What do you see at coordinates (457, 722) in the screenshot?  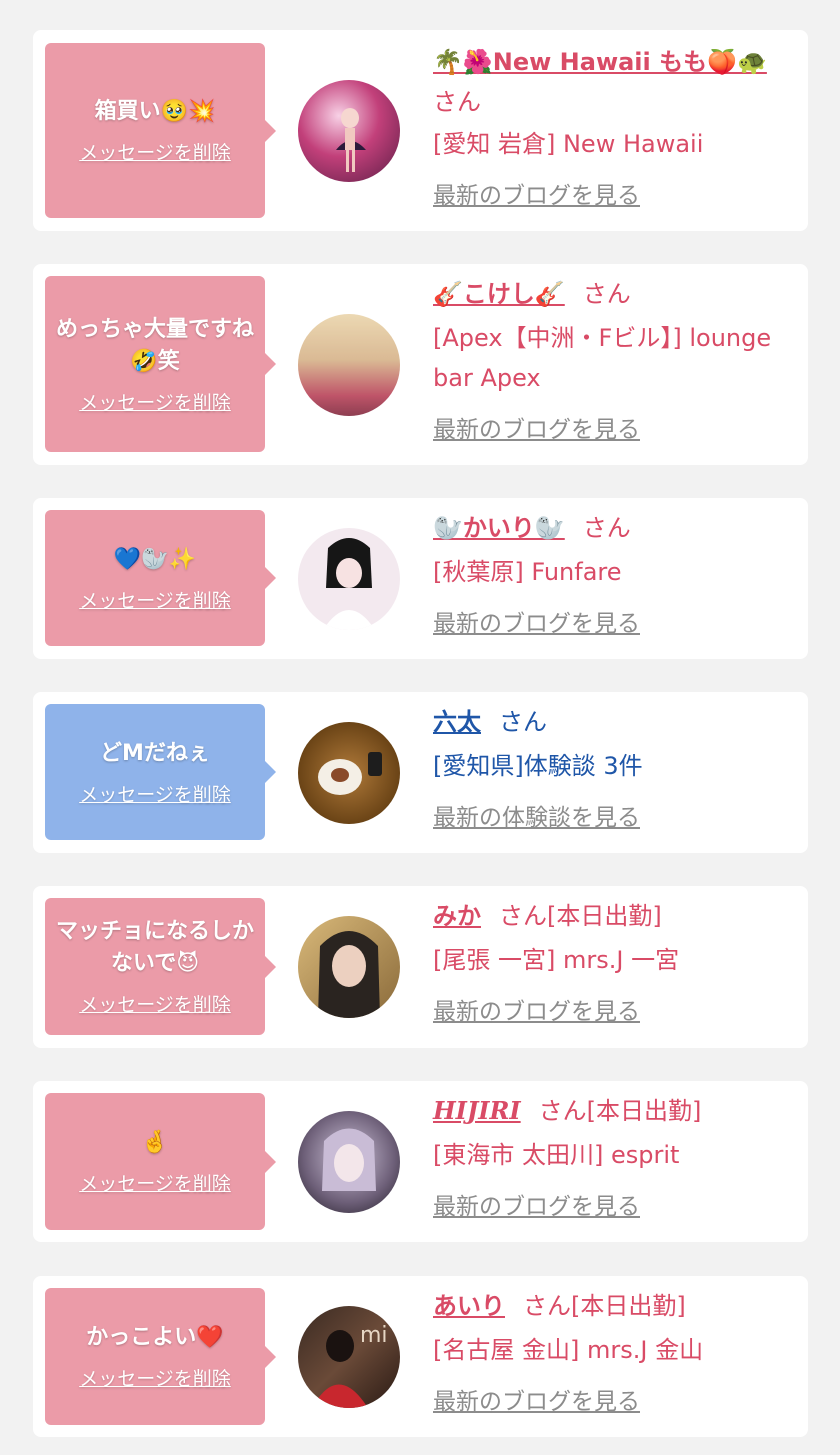 I see `profile-name-link: 六太` at bounding box center [457, 722].